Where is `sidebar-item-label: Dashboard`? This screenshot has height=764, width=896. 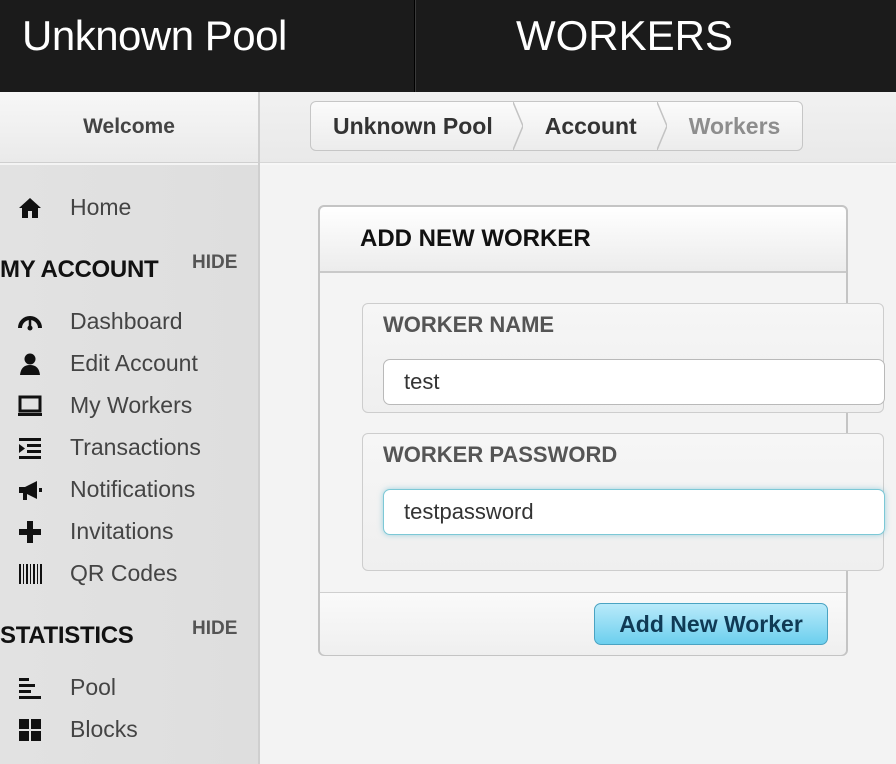
sidebar-item-label: Dashboard is located at coordinates (126, 321).